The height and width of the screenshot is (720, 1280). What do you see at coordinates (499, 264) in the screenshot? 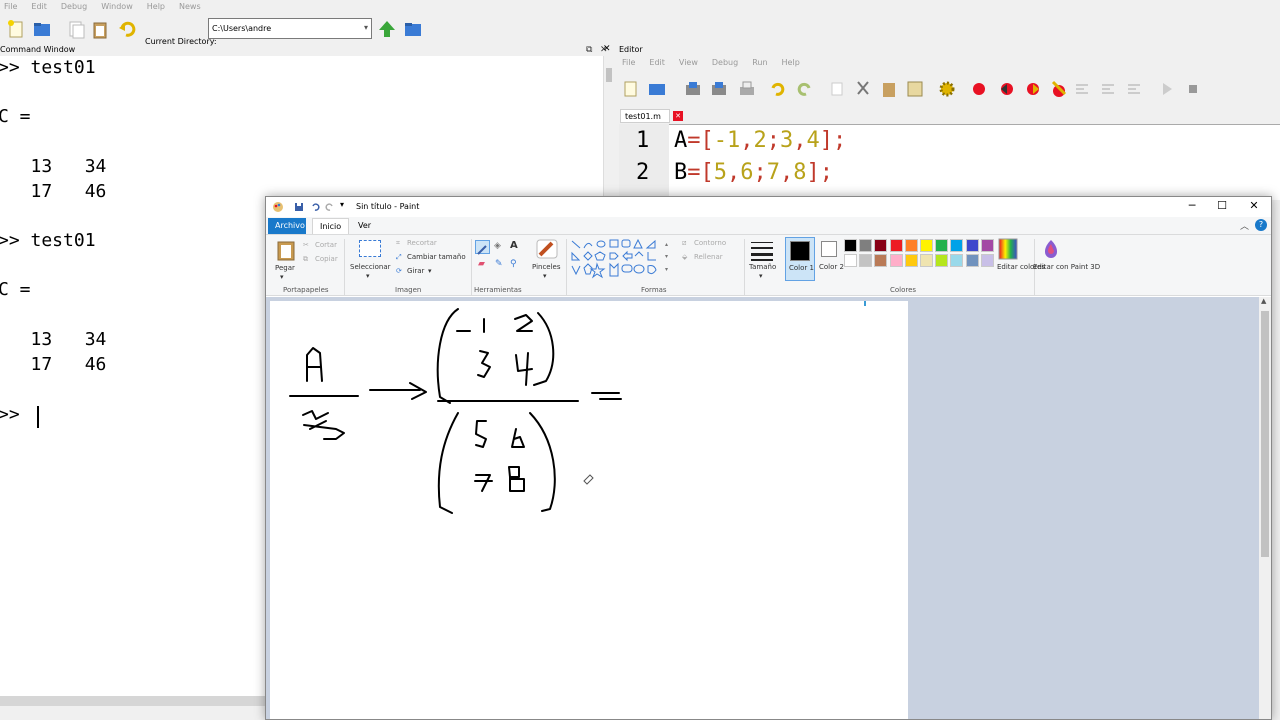
I see `color-picker-icon: ✎` at bounding box center [499, 264].